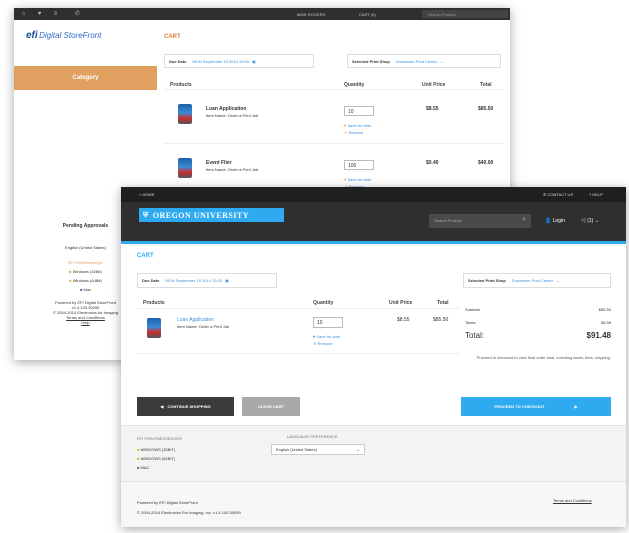 This screenshot has width=629, height=533. I want to click on continue-shopping-label: CONTINUE SHOPPING, so click(189, 406).